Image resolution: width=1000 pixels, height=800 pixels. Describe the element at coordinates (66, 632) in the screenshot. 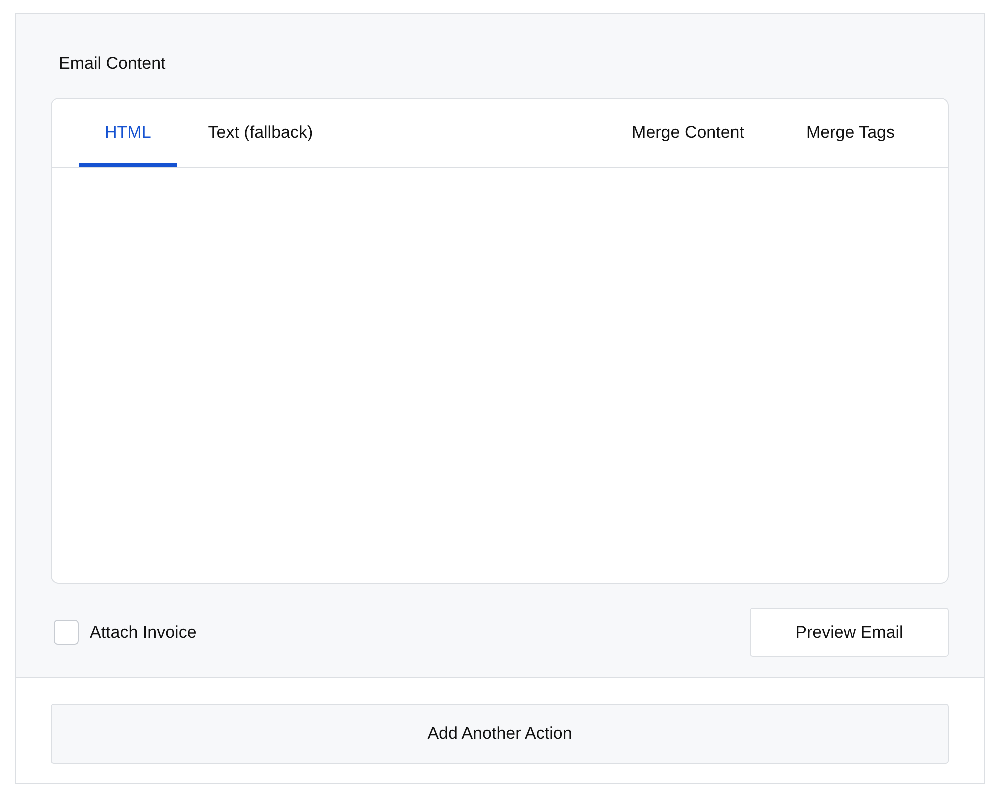

I see `attach-invoice-checkbox` at that location.